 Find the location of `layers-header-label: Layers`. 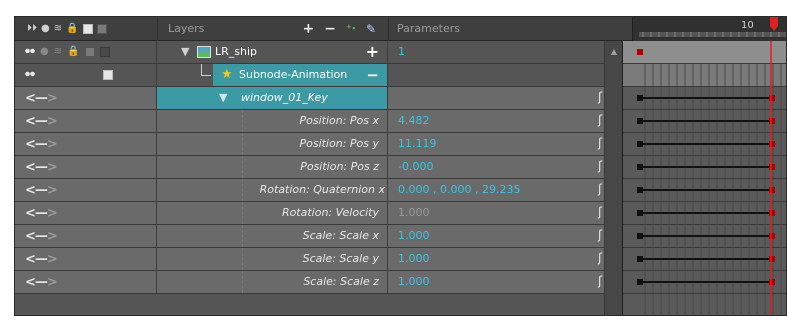

layers-header-label: Layers is located at coordinates (186, 28).